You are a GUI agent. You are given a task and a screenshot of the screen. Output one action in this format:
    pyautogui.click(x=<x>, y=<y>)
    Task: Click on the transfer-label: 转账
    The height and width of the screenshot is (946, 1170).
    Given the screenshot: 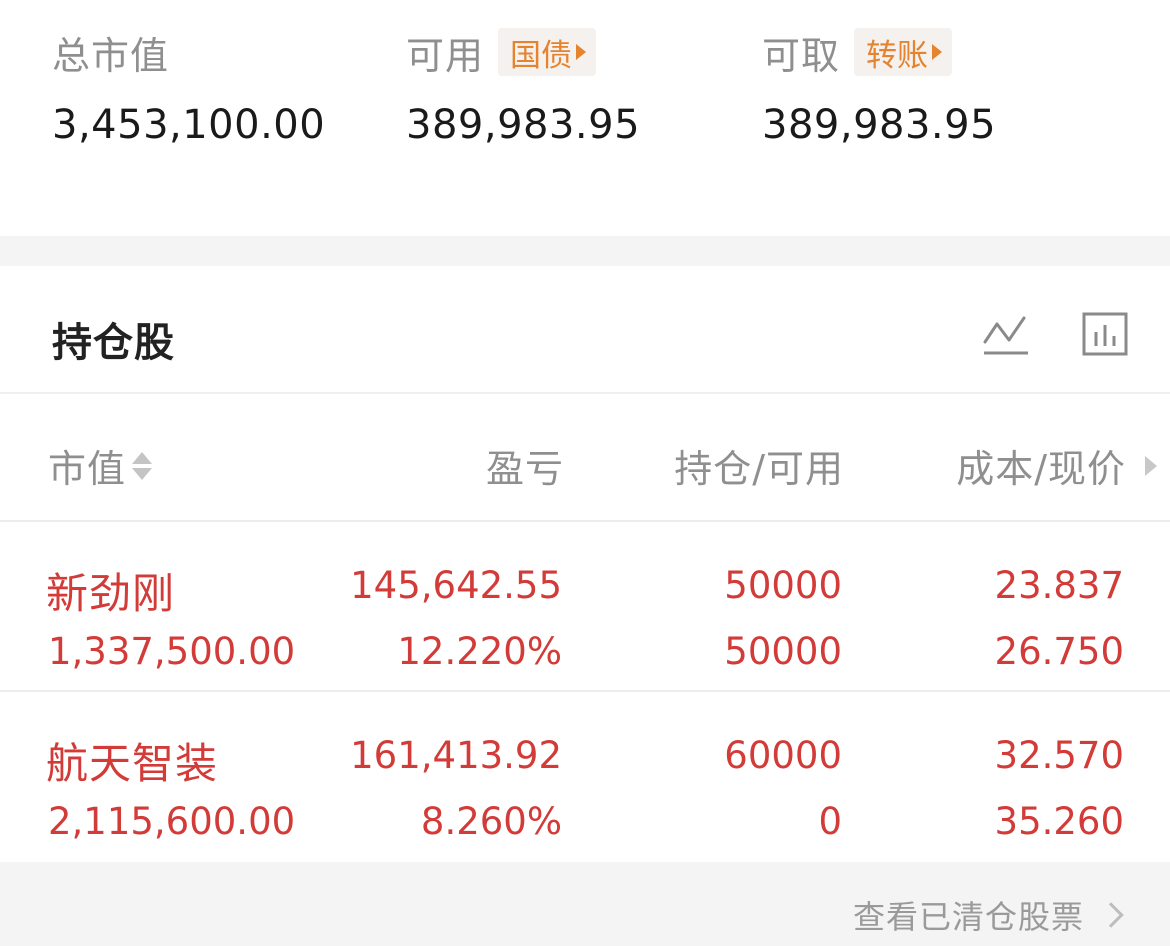 What is the action you would take?
    pyautogui.click(x=897, y=55)
    